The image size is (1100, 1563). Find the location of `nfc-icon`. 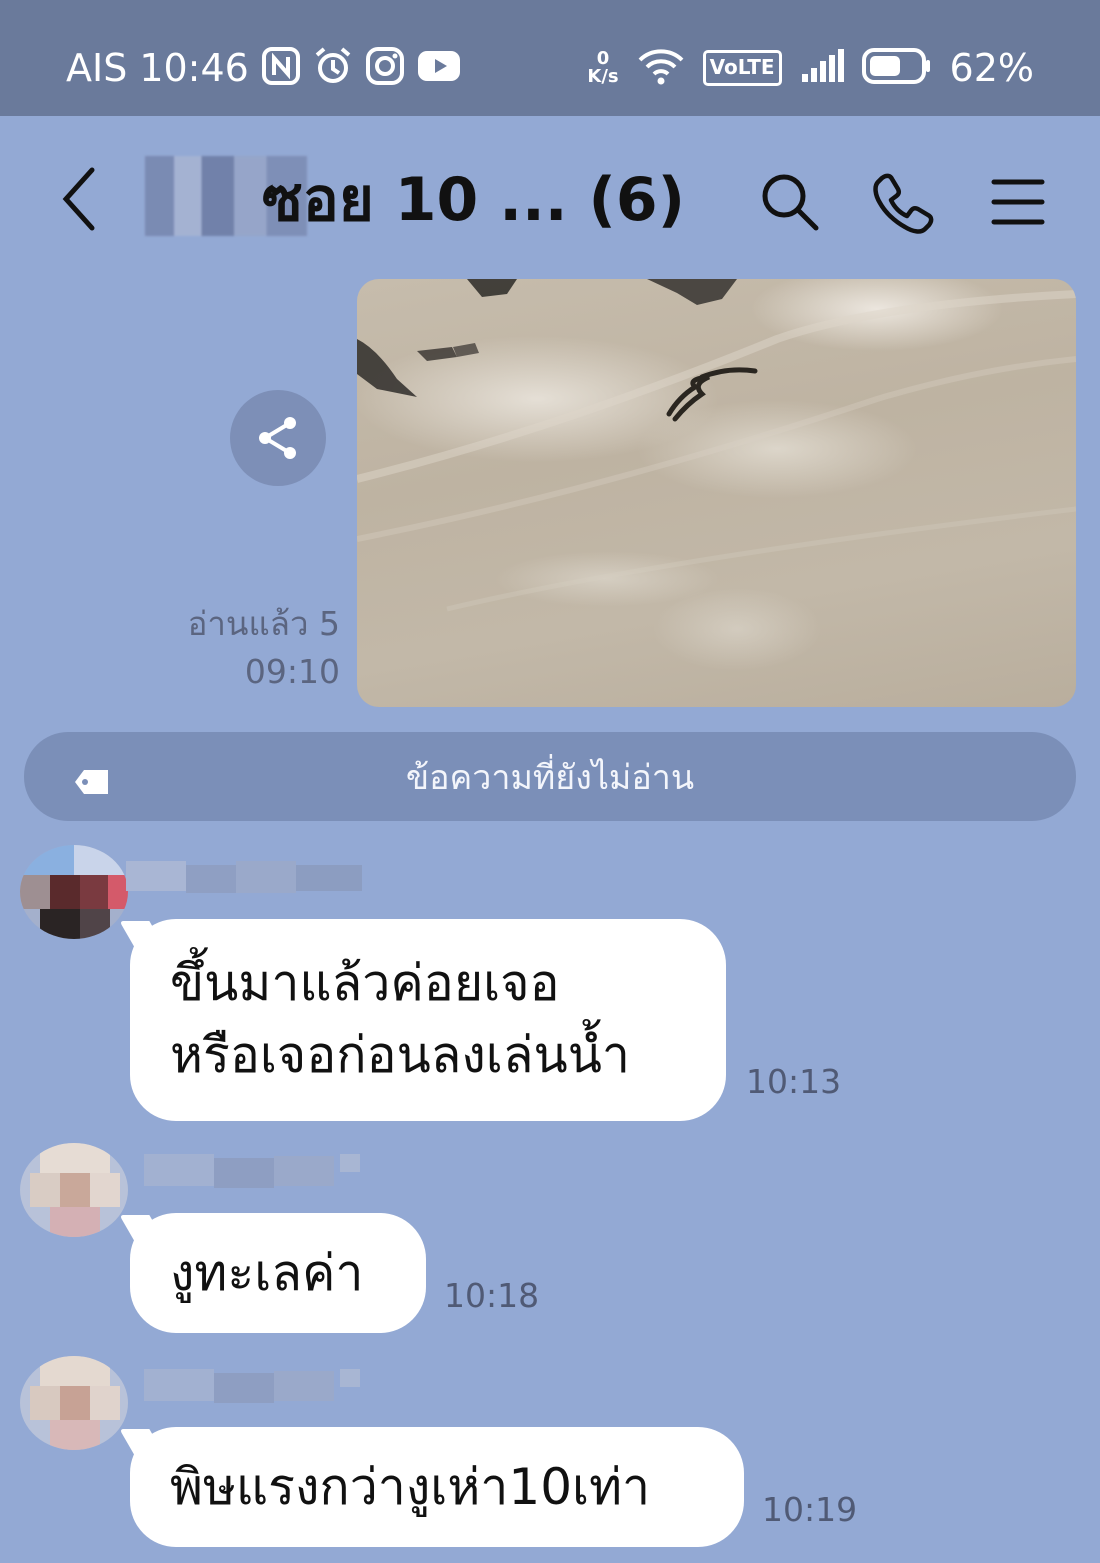

nfc-icon is located at coordinates (281, 68).